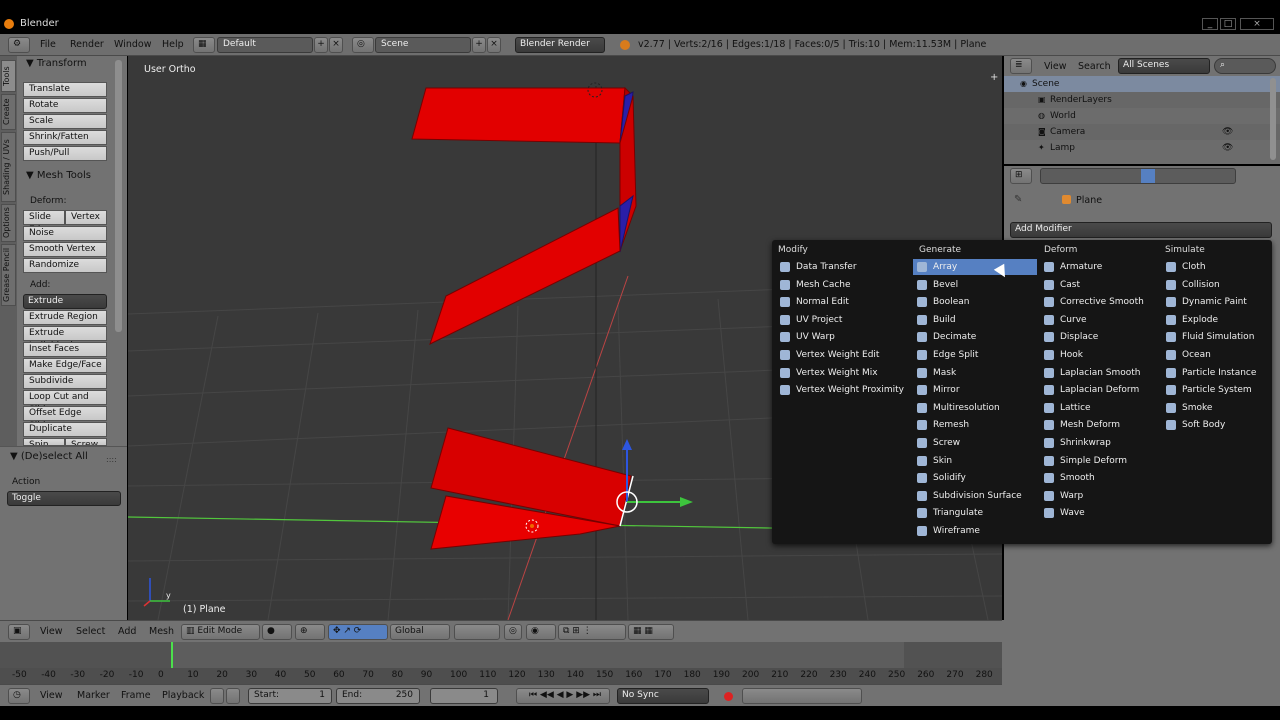  What do you see at coordinates (994, 77) in the screenshot?
I see `expand-properties-icon: +` at bounding box center [994, 77].